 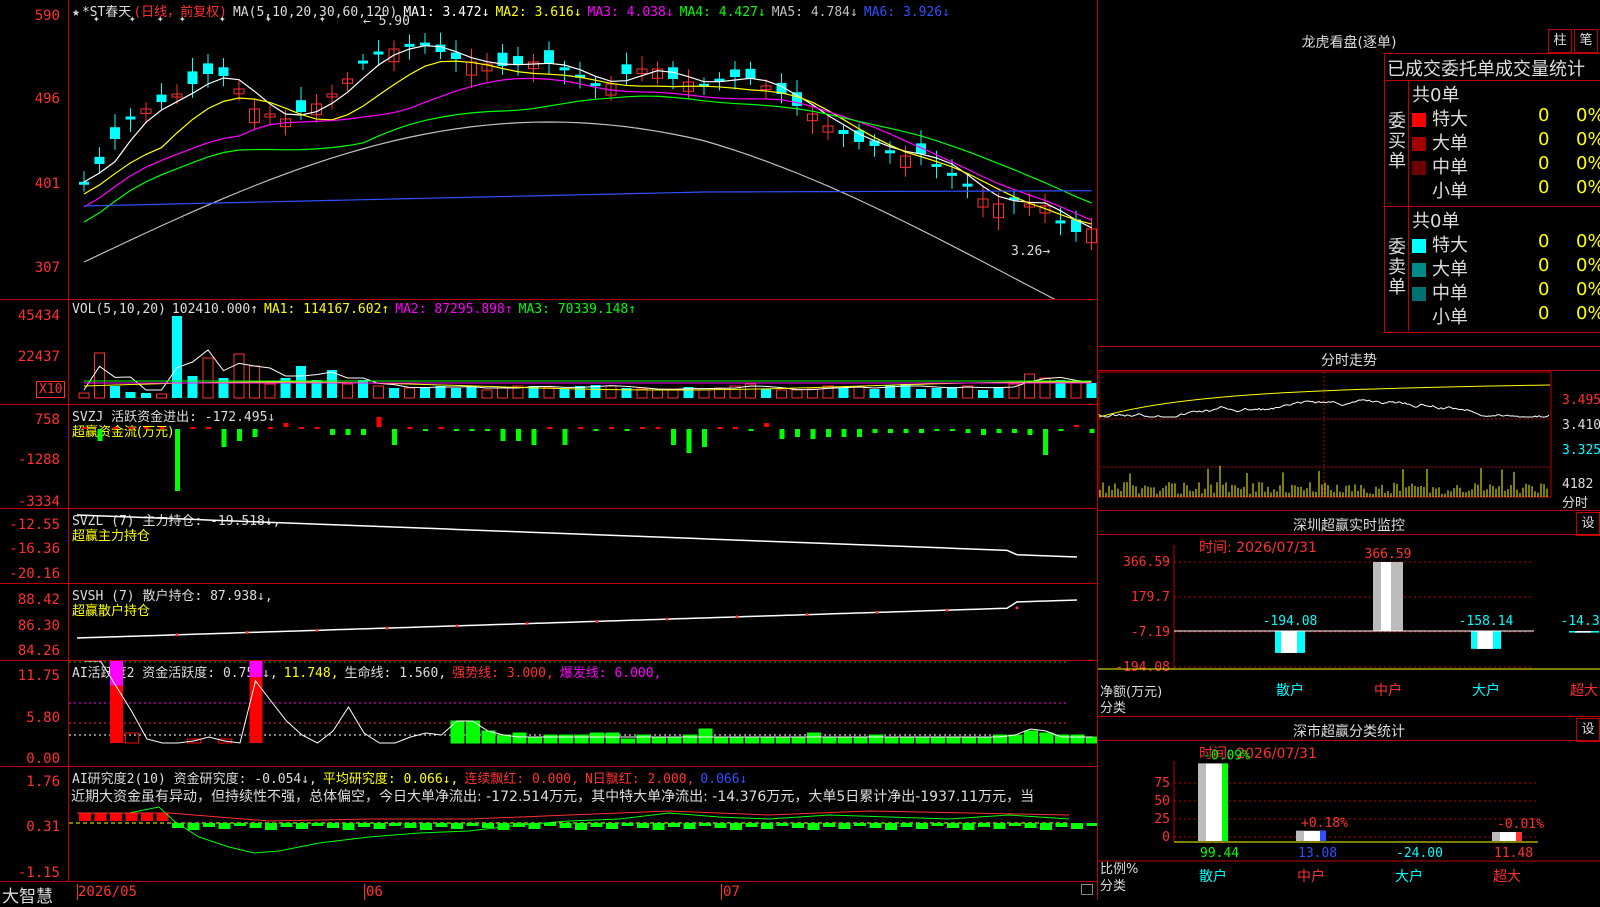 I want to click on ai-research-chart, so click(x=583, y=824).